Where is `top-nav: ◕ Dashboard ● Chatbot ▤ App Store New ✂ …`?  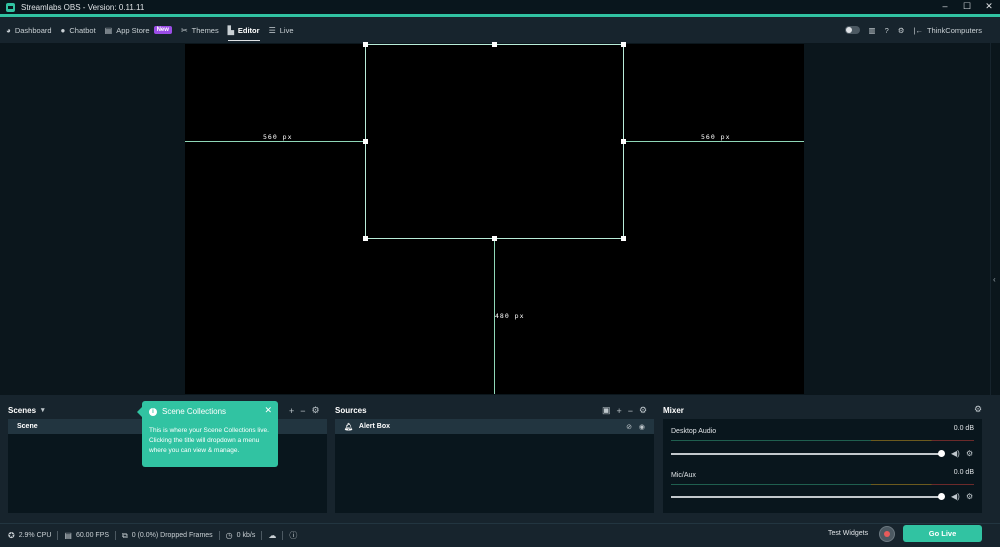
top-nav: ◕ Dashboard ● Chatbot ▤ App Store New ✂ … is located at coordinates (500, 30).